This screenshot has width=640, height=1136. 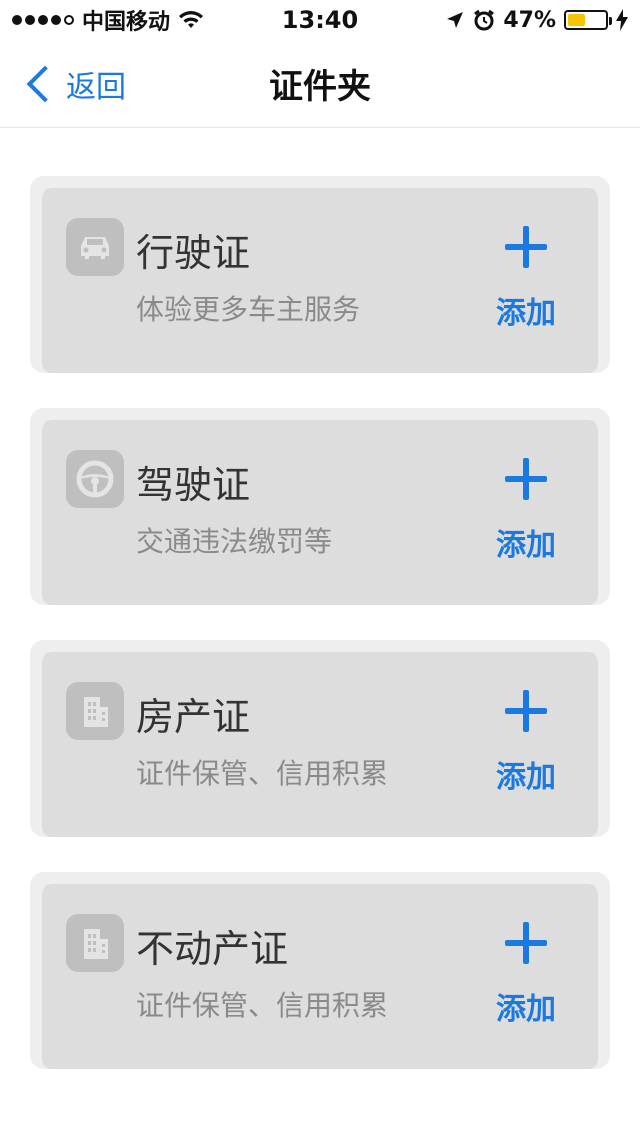 I want to click on carrier-label: 中国移动, so click(x=126, y=22).